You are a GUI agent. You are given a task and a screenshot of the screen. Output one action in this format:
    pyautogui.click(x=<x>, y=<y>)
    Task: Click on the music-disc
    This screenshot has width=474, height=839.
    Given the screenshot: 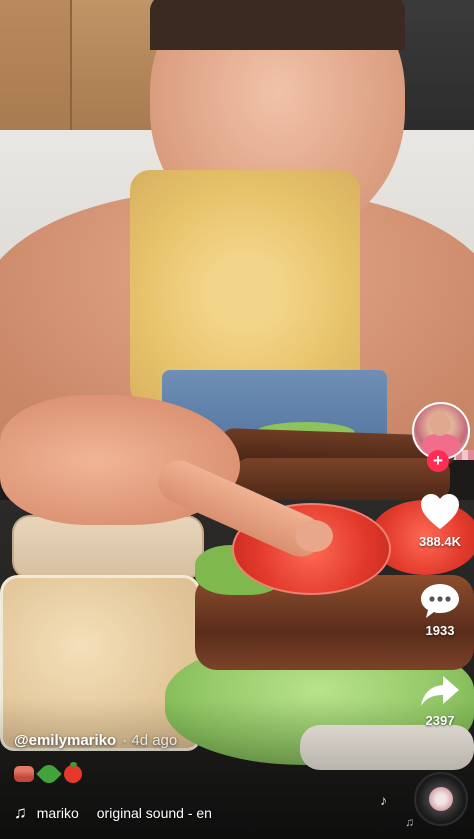 What is the action you would take?
    pyautogui.click(x=441, y=799)
    